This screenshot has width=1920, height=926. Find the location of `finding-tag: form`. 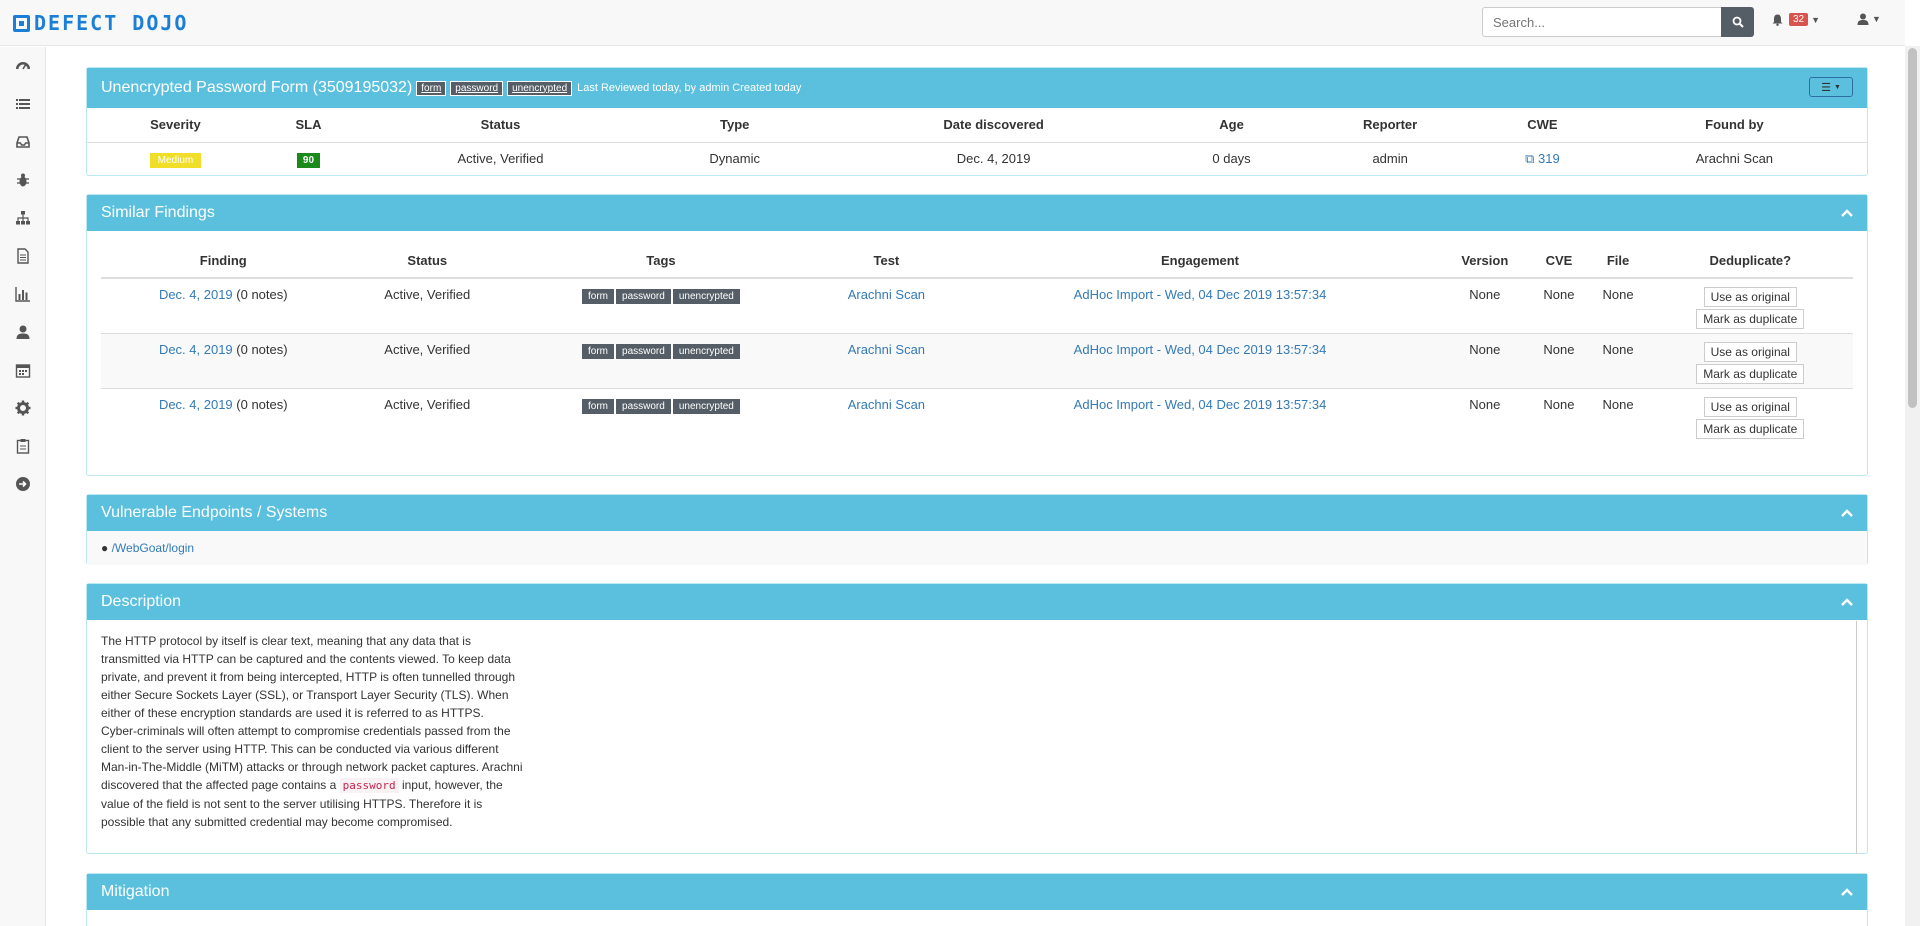

finding-tag: form is located at coordinates (431, 88).